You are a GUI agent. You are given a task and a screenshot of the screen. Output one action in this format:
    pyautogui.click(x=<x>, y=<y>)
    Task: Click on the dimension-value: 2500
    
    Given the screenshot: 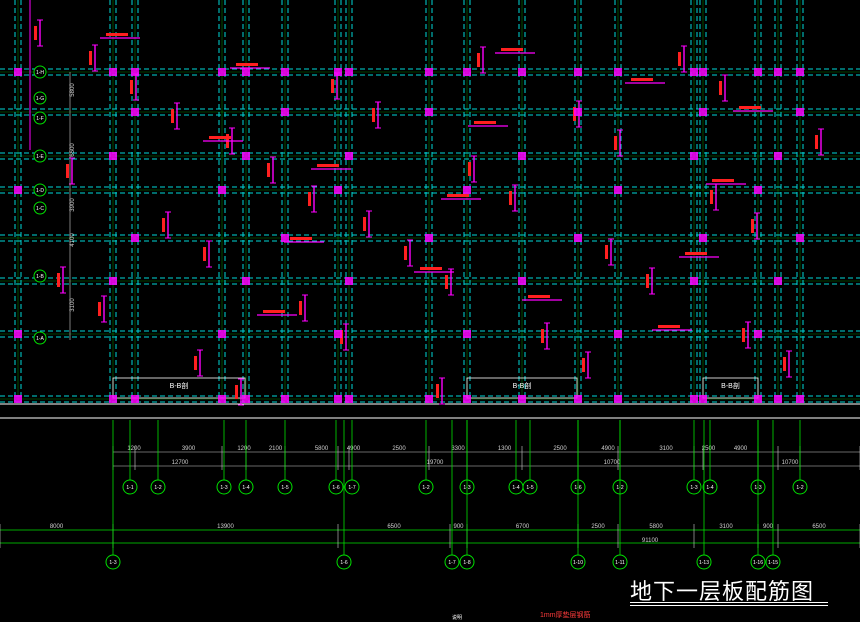 What is the action you would take?
    pyautogui.click(x=399, y=449)
    